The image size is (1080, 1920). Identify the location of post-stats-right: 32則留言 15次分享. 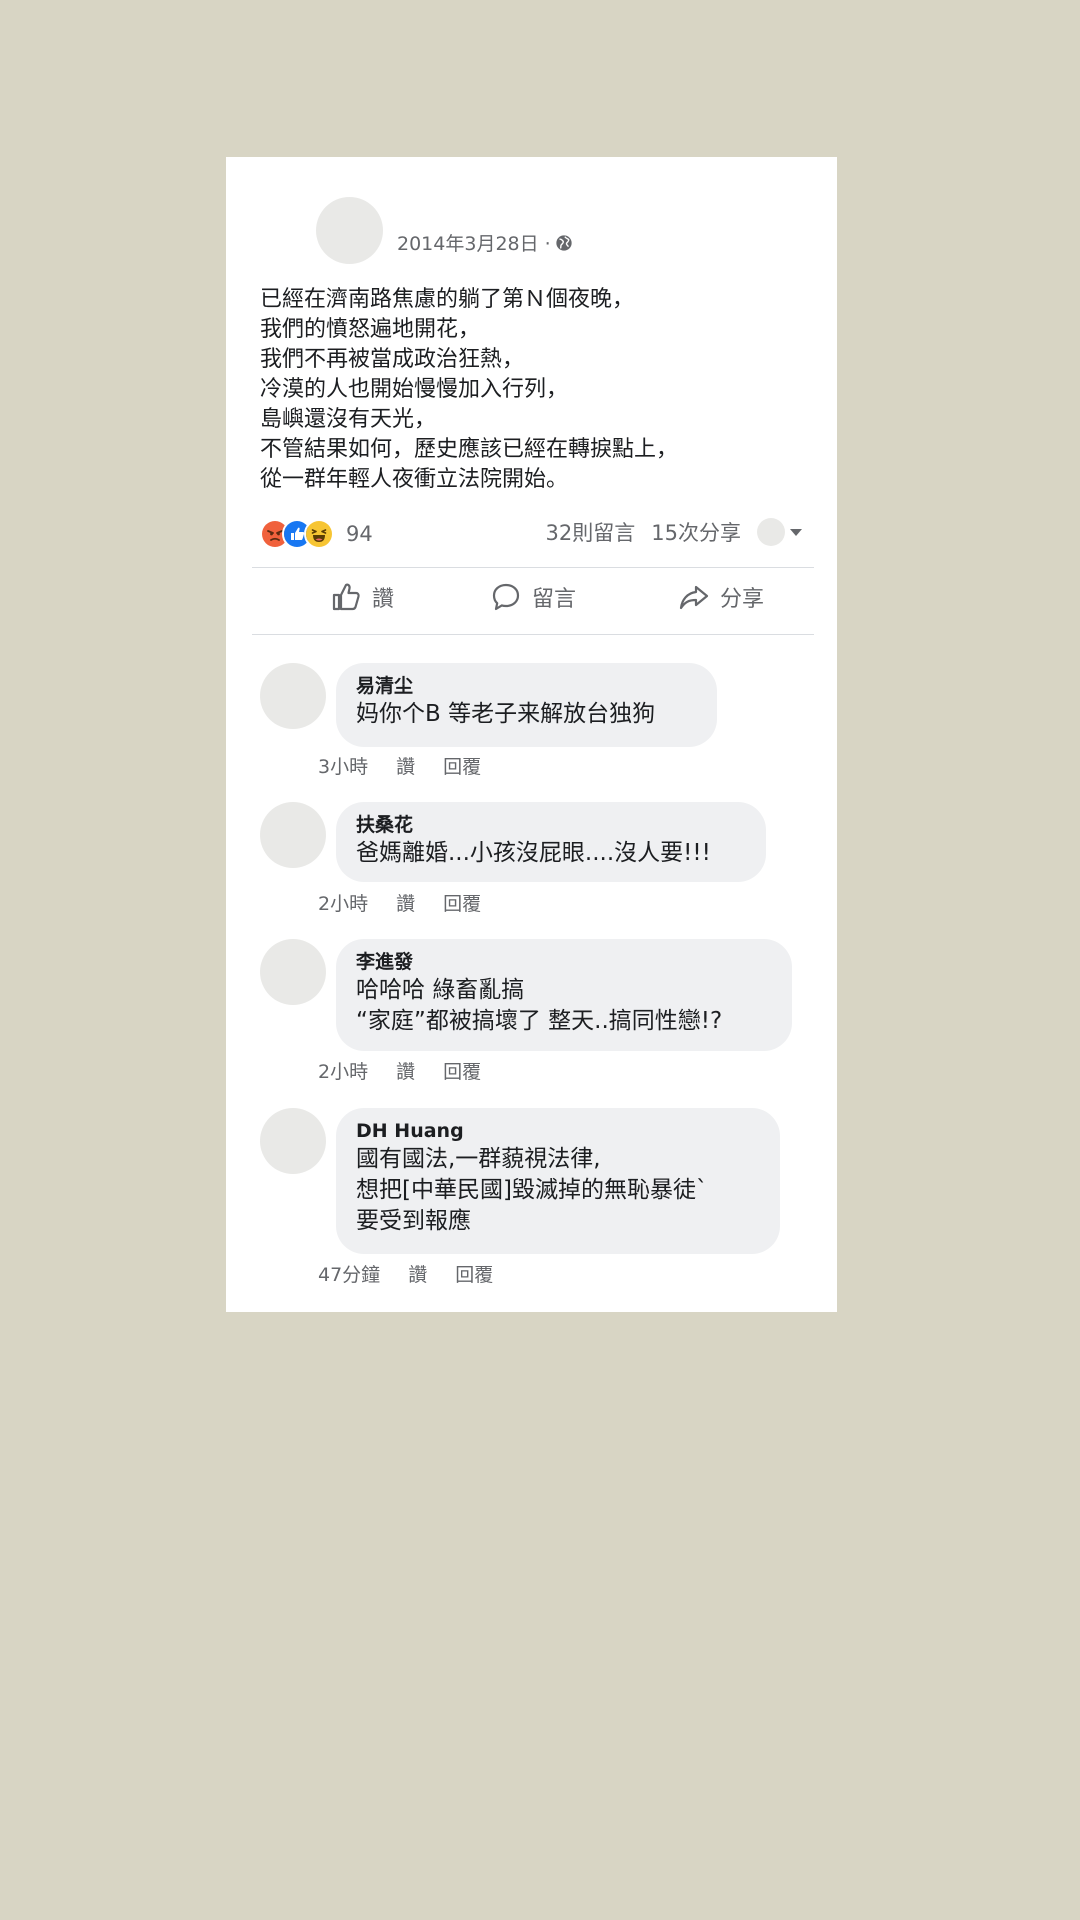
(674, 532).